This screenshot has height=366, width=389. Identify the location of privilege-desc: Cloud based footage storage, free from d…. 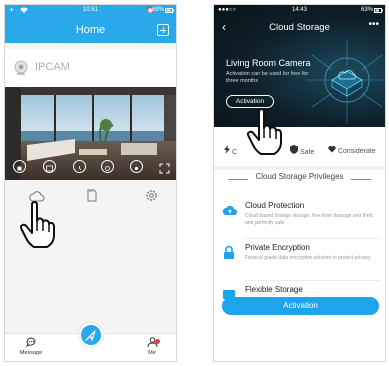
(309, 219).